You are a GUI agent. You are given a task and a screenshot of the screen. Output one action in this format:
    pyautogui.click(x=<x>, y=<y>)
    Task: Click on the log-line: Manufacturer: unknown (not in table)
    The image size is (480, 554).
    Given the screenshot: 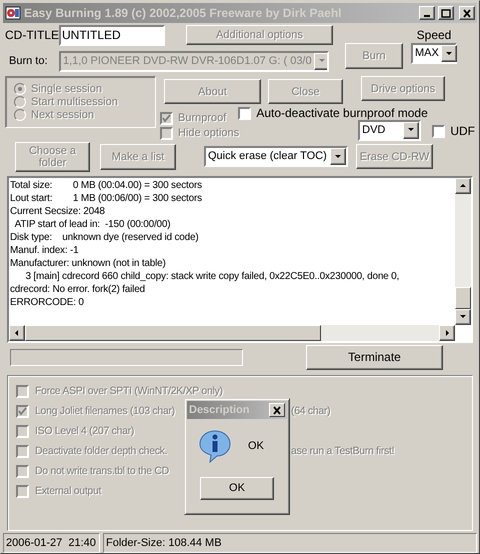 What is the action you would take?
    pyautogui.click(x=88, y=263)
    